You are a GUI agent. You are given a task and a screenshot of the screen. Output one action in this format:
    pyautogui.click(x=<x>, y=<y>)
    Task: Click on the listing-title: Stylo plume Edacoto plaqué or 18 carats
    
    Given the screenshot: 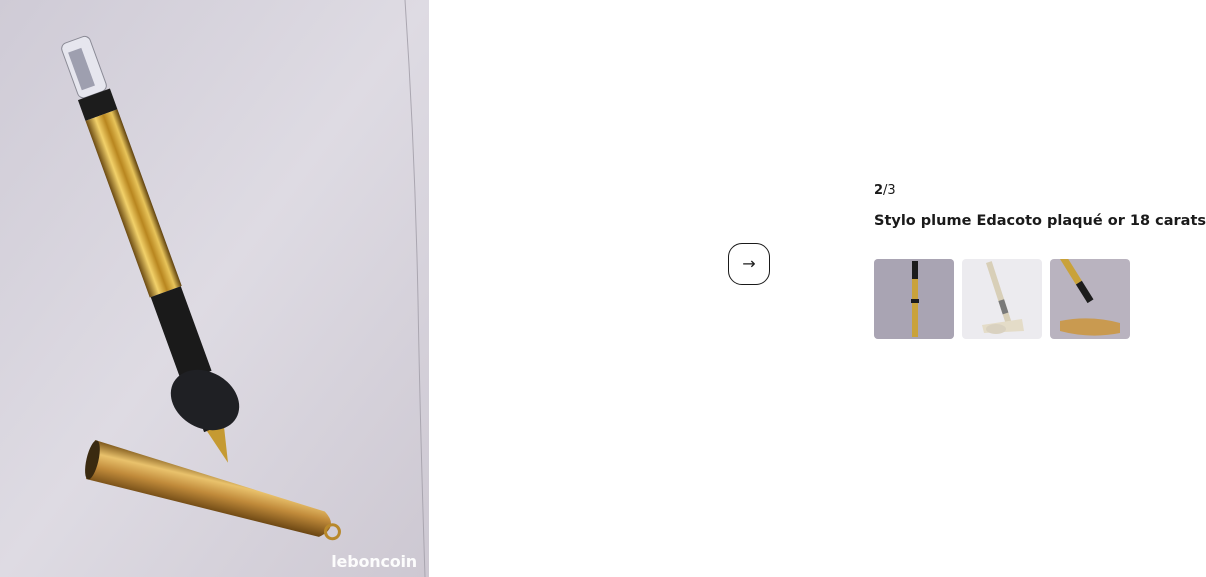 What is the action you would take?
    pyautogui.click(x=1040, y=221)
    